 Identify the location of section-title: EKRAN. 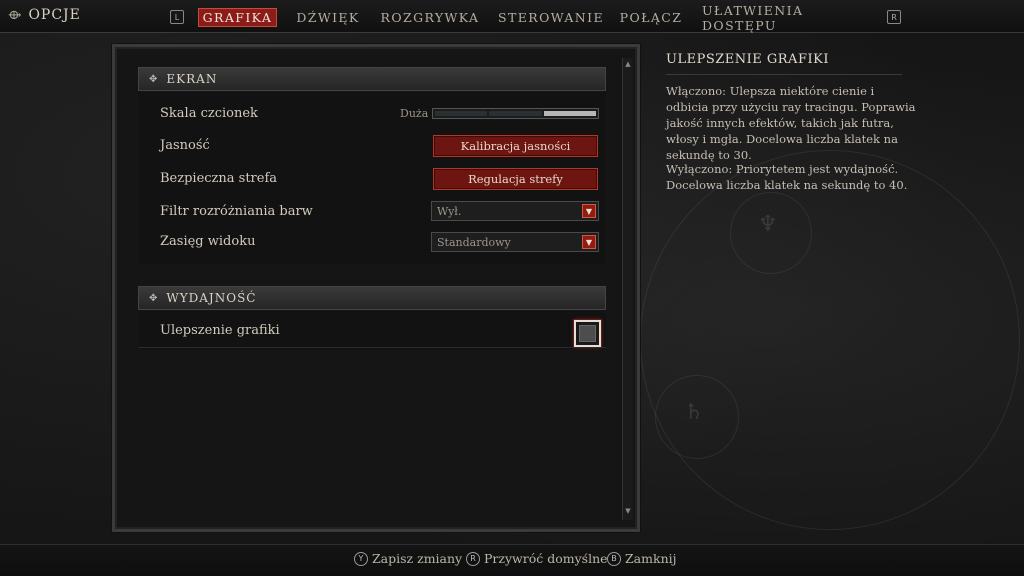
(192, 79).